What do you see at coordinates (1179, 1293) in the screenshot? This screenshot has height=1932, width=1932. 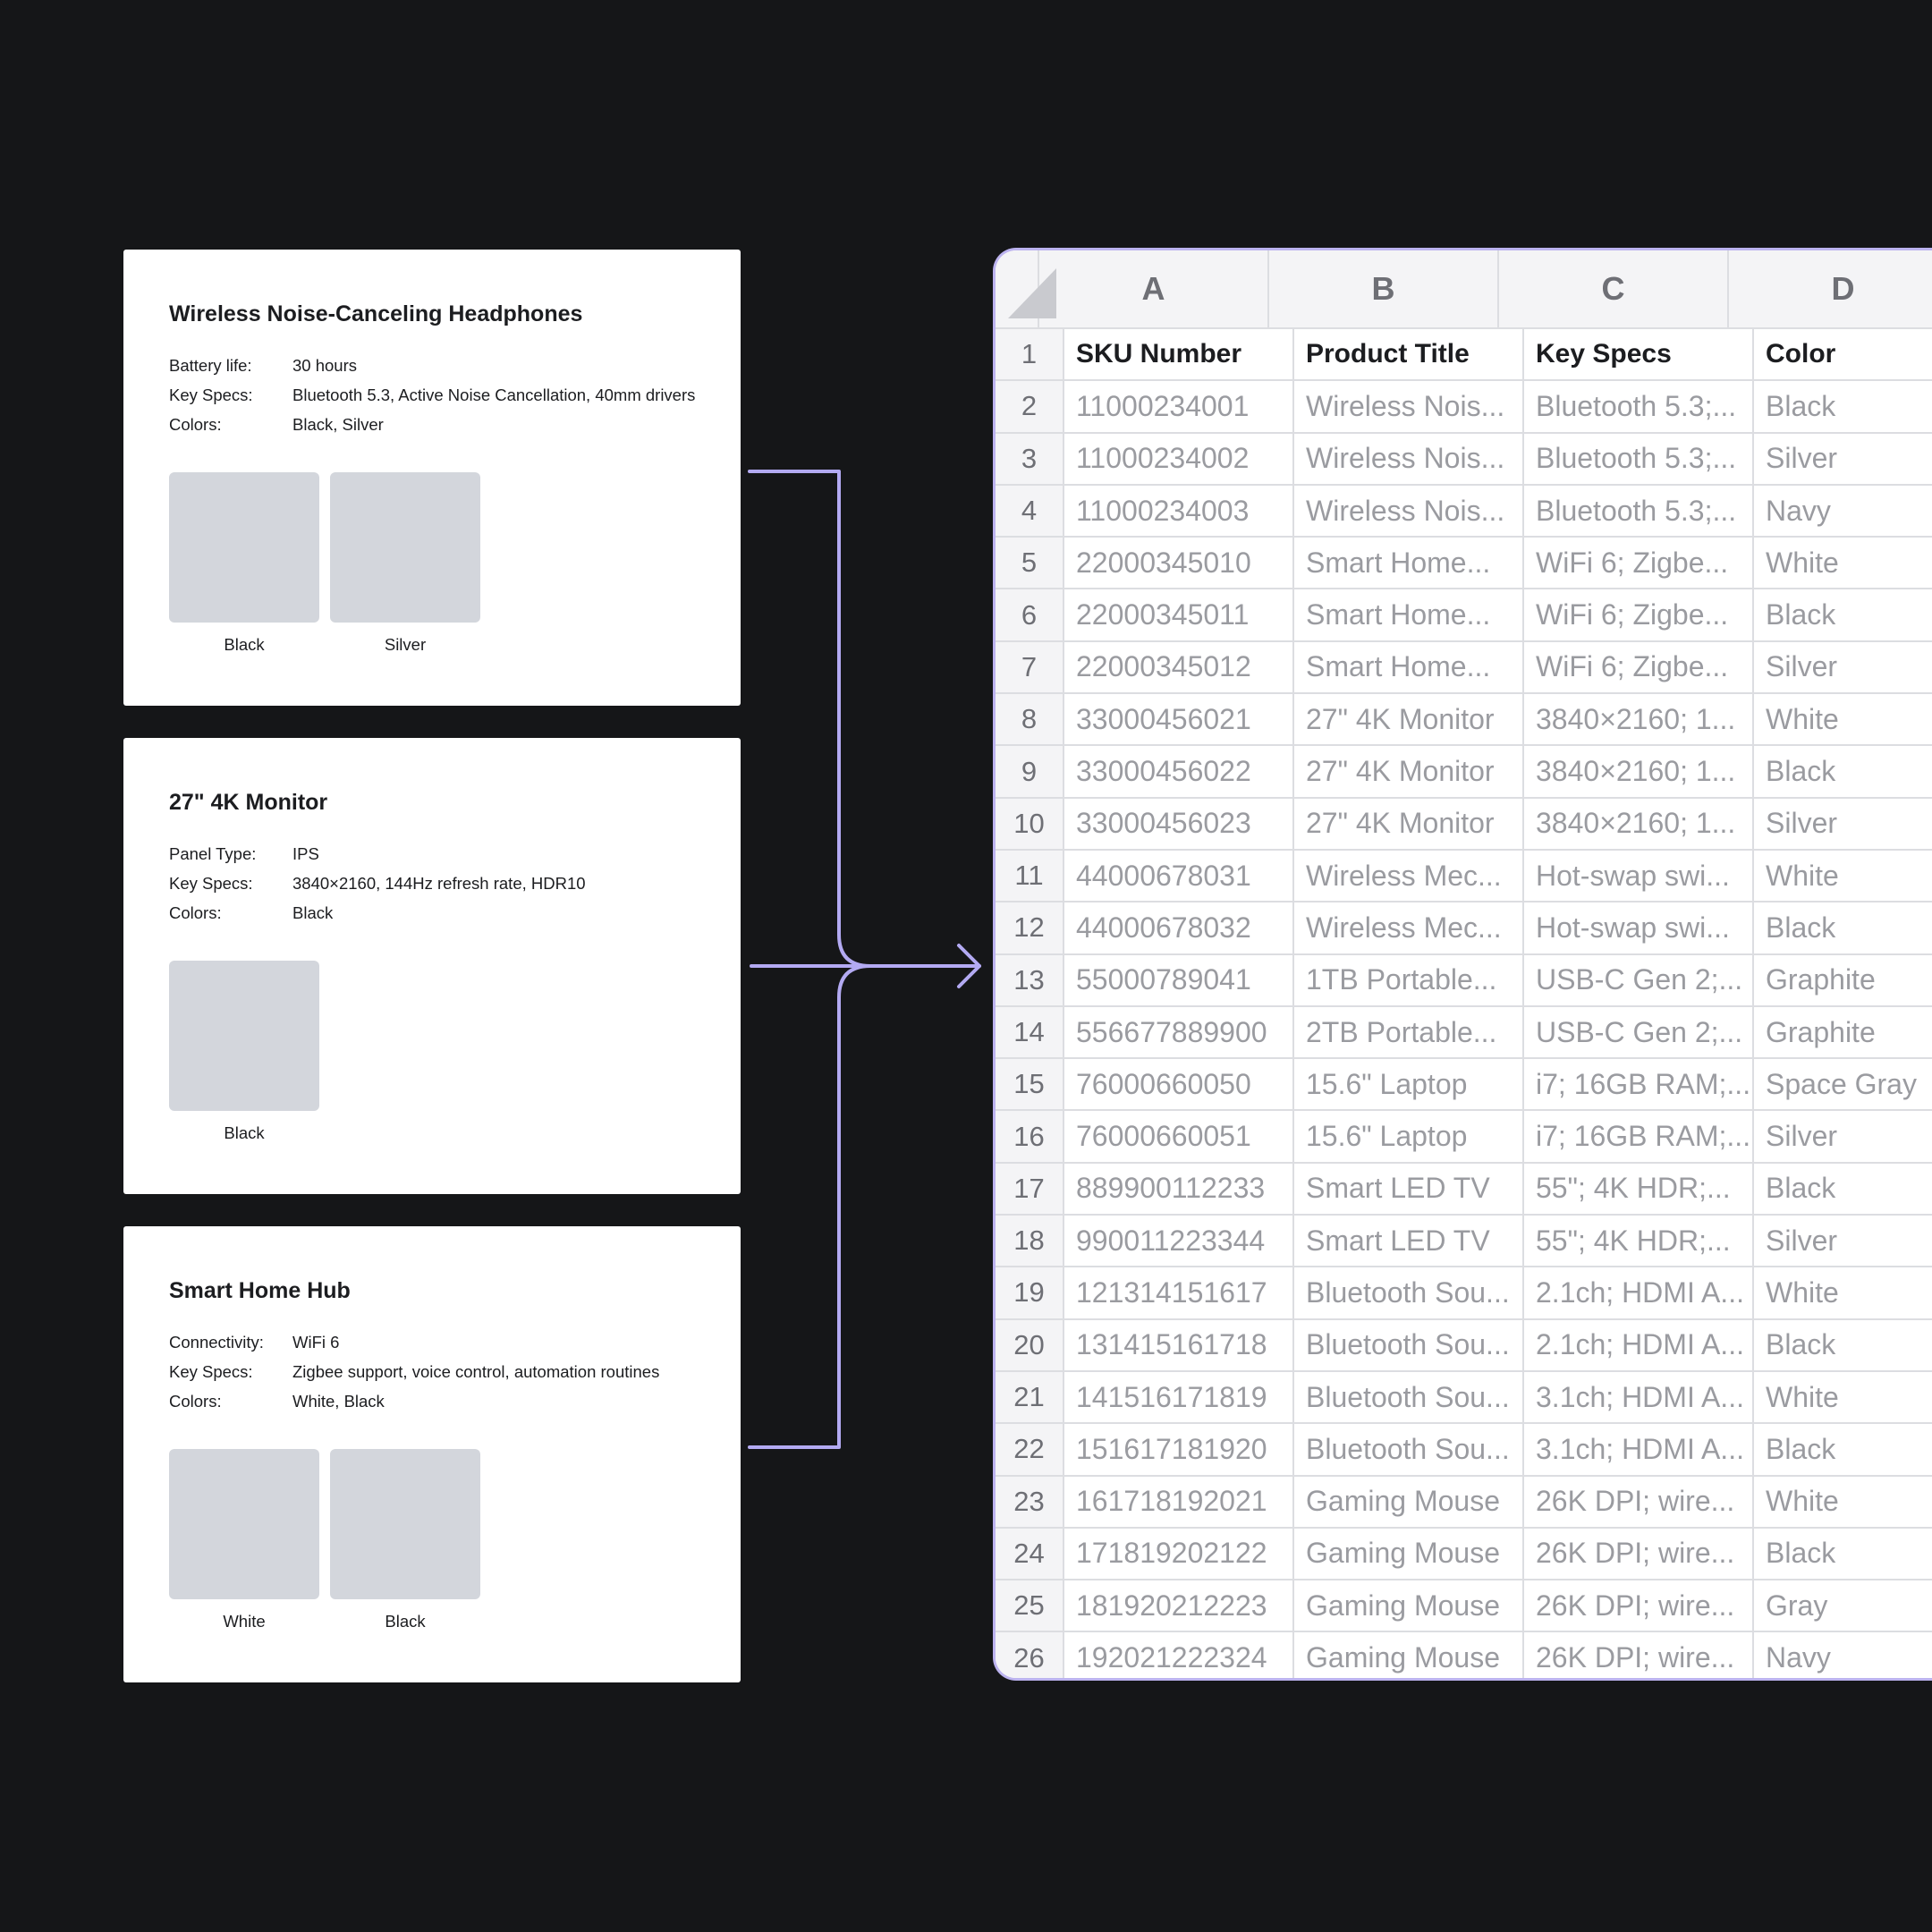 I see `table-cell: 121314151617` at bounding box center [1179, 1293].